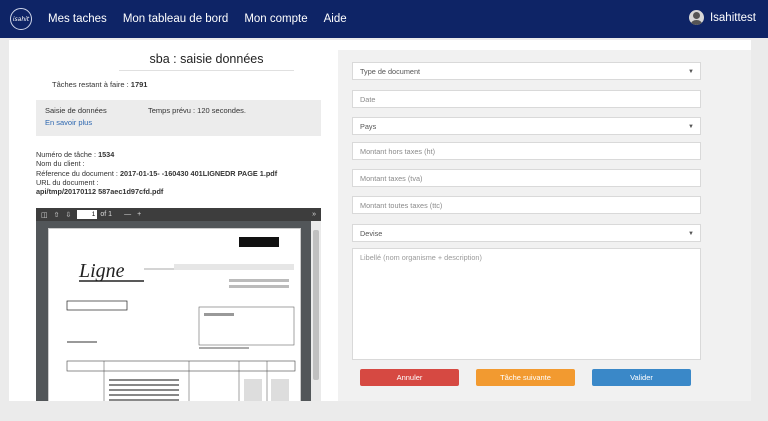 This screenshot has width=768, height=421. I want to click on isahit-logo: isahit, so click(21, 19).